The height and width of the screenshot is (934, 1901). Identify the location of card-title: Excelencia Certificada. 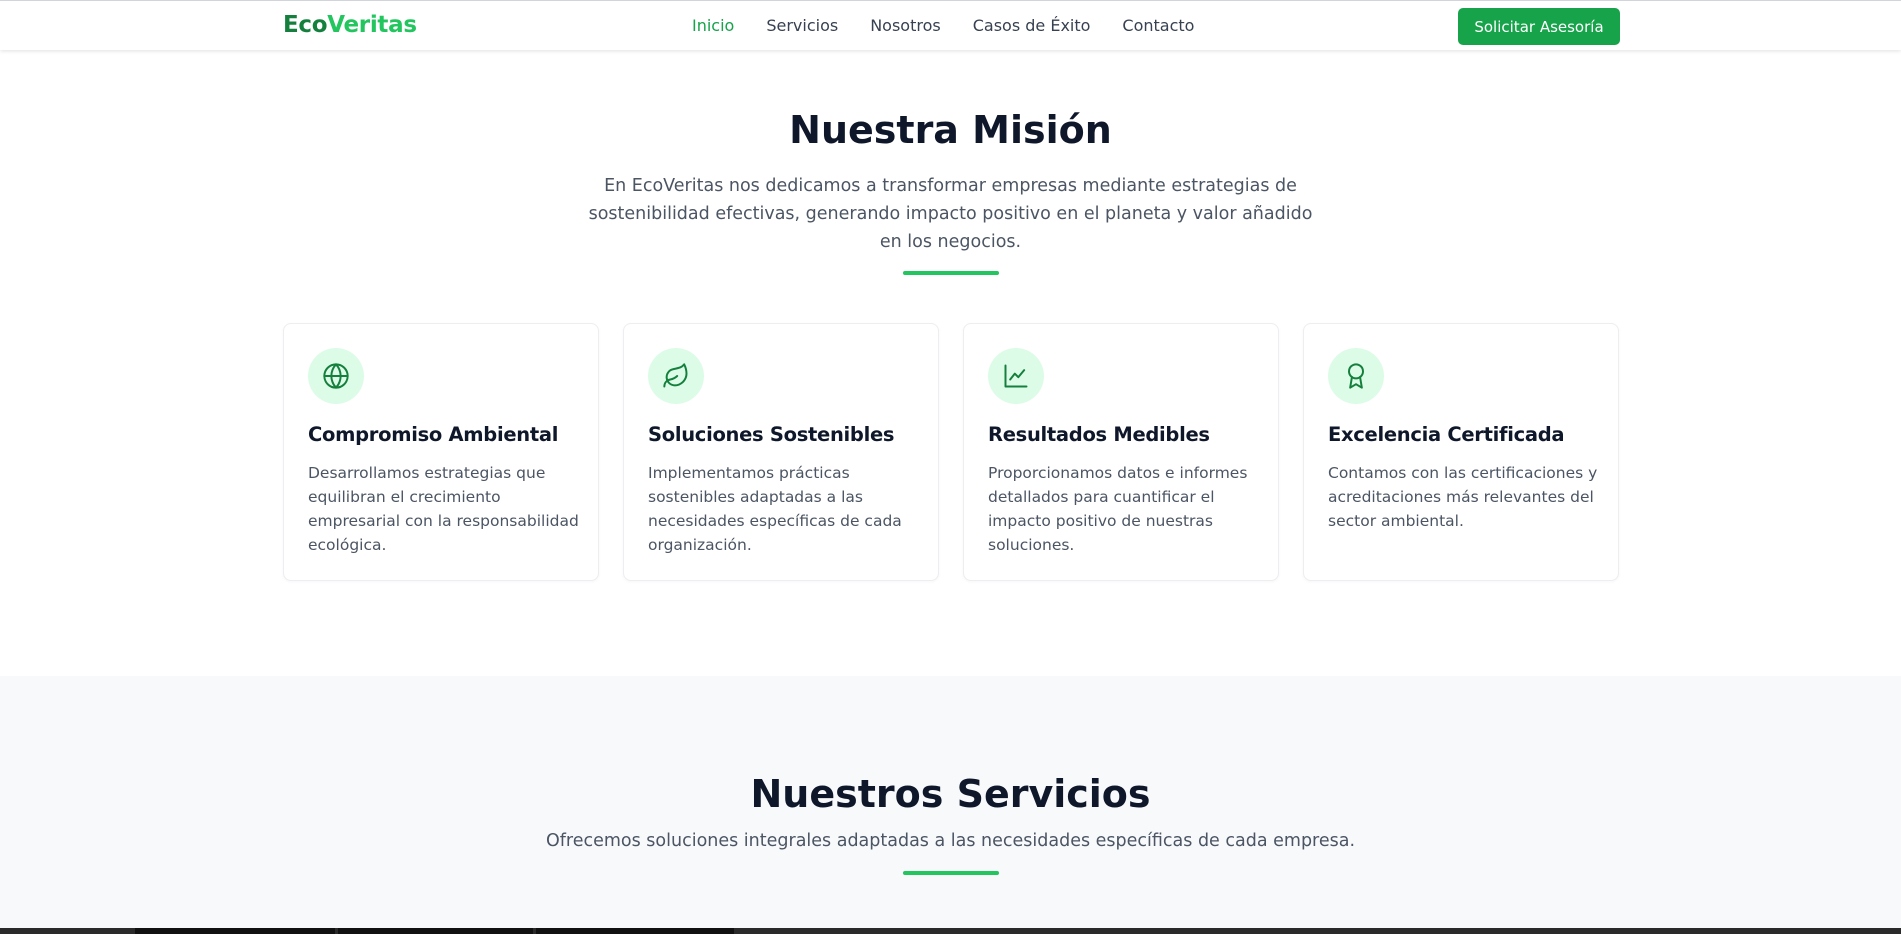
(1446, 434).